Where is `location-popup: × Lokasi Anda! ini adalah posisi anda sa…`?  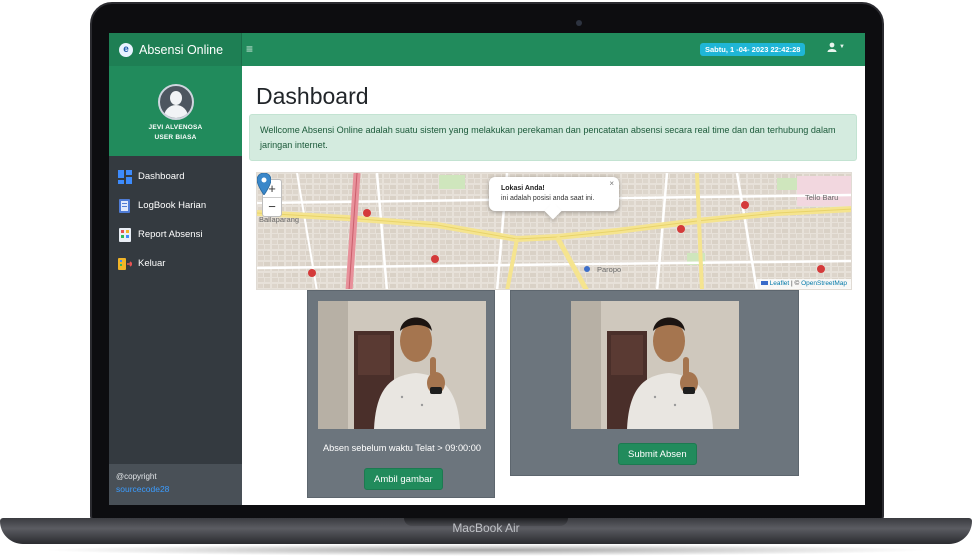
location-popup: × Lokasi Anda! ini adalah posisi anda sa… is located at coordinates (554, 198).